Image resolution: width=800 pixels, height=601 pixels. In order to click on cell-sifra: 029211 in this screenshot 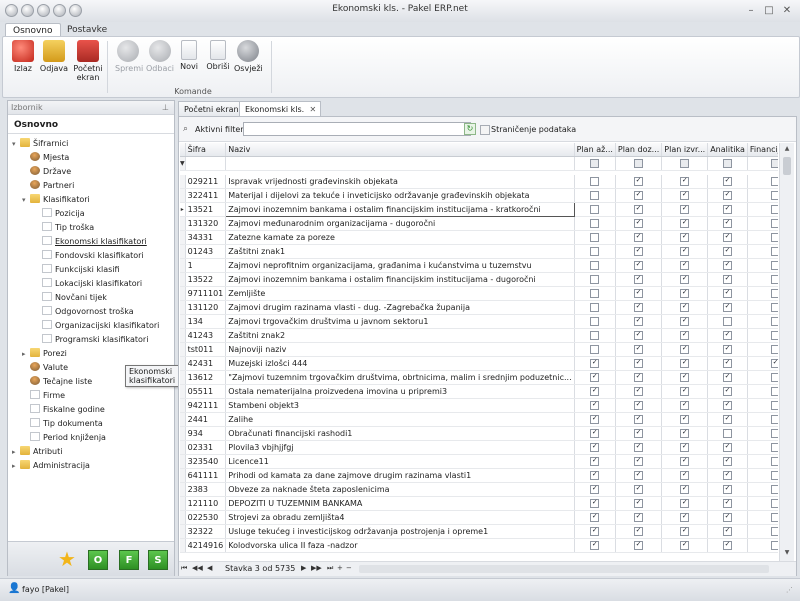, I will do `click(206, 182)`.